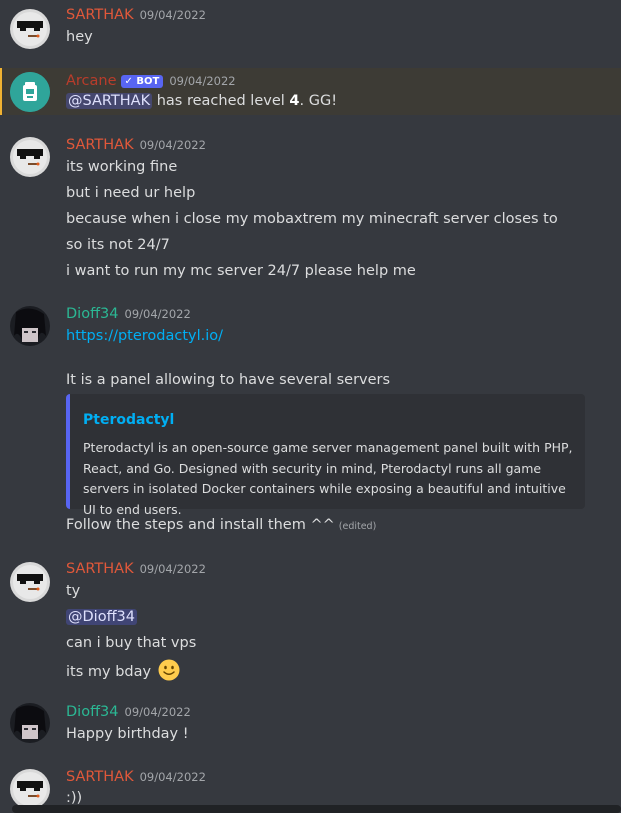 The height and width of the screenshot is (813, 621). What do you see at coordinates (91, 81) in the screenshot?
I see `author-name: Arcane` at bounding box center [91, 81].